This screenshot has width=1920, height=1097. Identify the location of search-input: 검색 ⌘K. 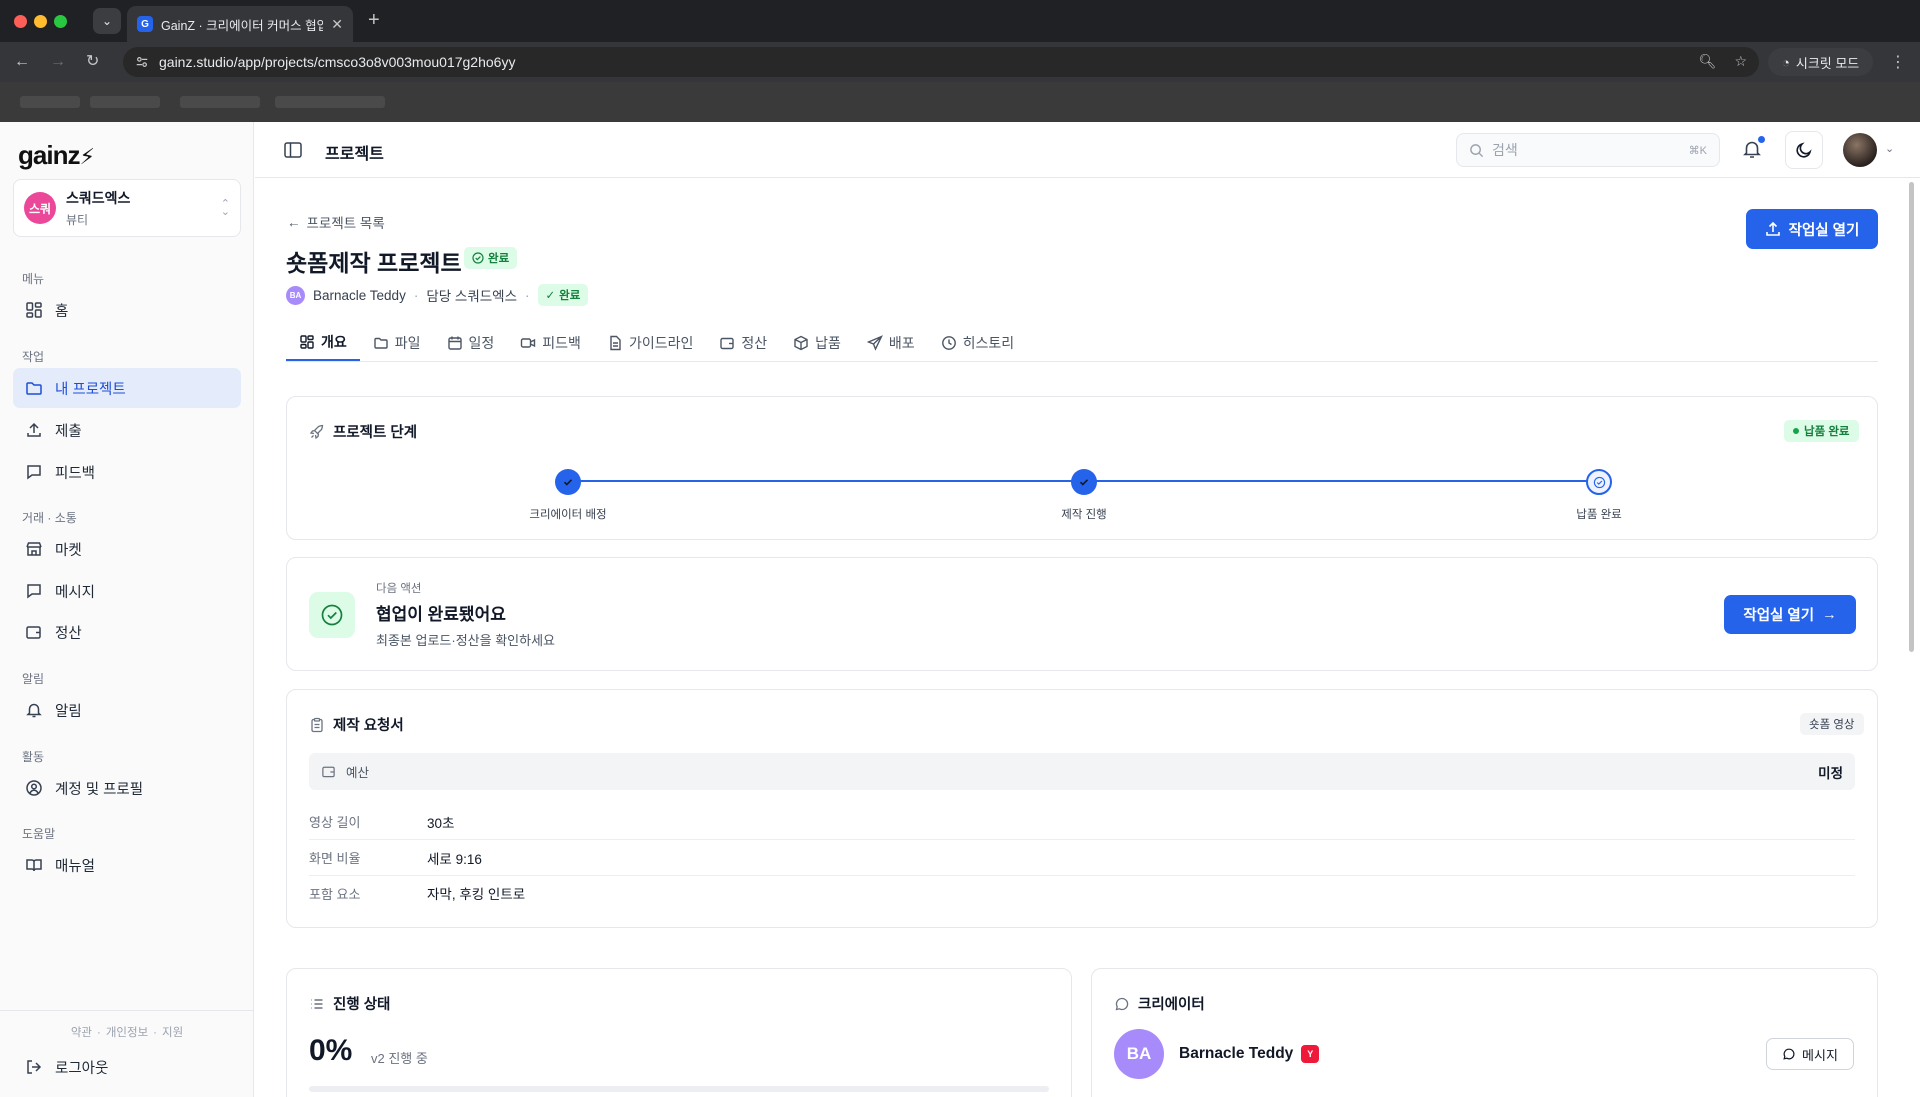
(1588, 150).